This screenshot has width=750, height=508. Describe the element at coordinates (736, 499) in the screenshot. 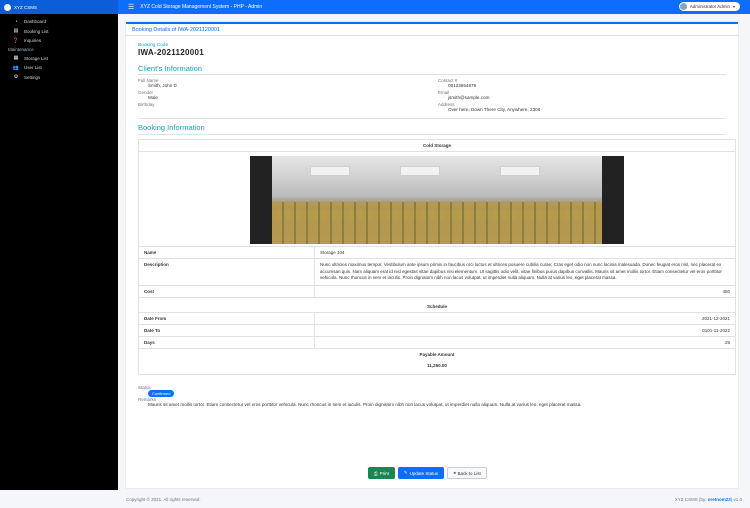

I see `credit-suffix: ) v1.0` at that location.